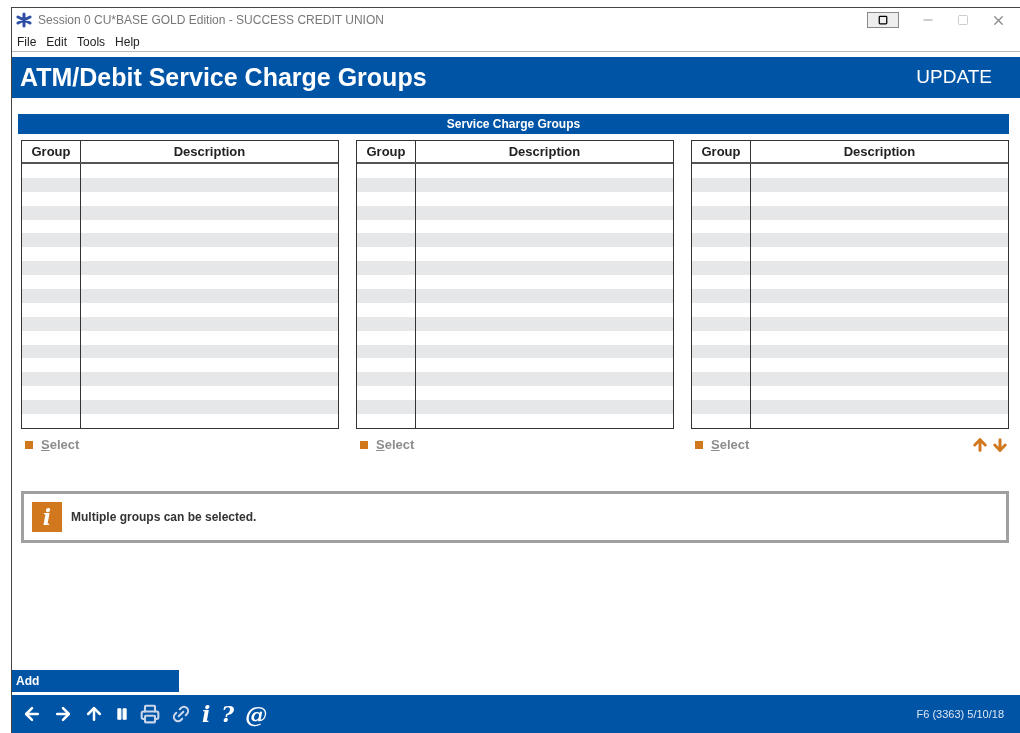 This screenshot has width=1020, height=733. I want to click on window-restore-button, so click(883, 20).